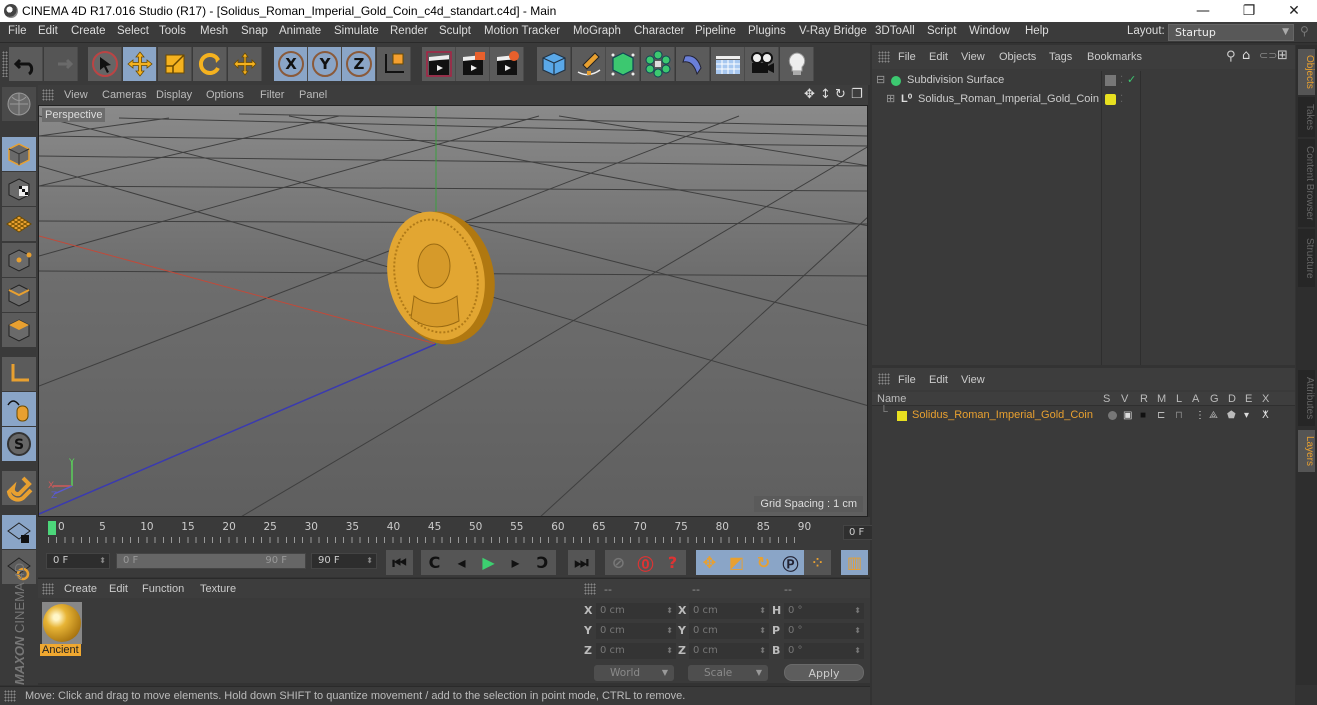  I want to click on zoom-view-icon: ↕, so click(825, 94).